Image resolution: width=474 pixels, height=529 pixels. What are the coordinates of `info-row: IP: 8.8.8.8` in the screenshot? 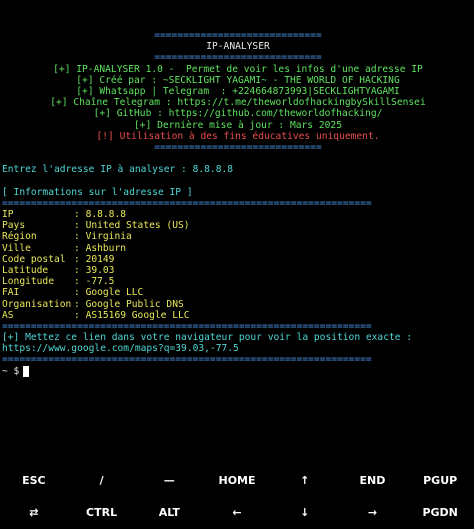 It's located at (238, 214).